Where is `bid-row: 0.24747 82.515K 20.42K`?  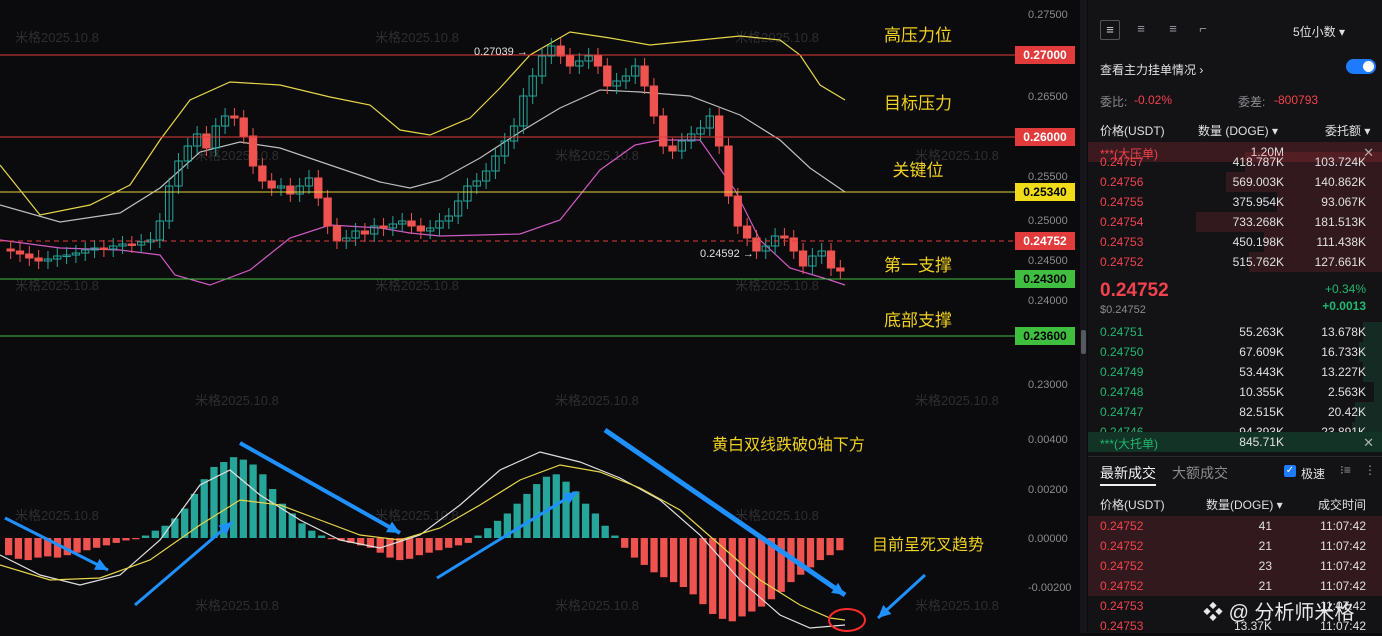
bid-row: 0.24747 82.515K 20.42K is located at coordinates (1235, 412).